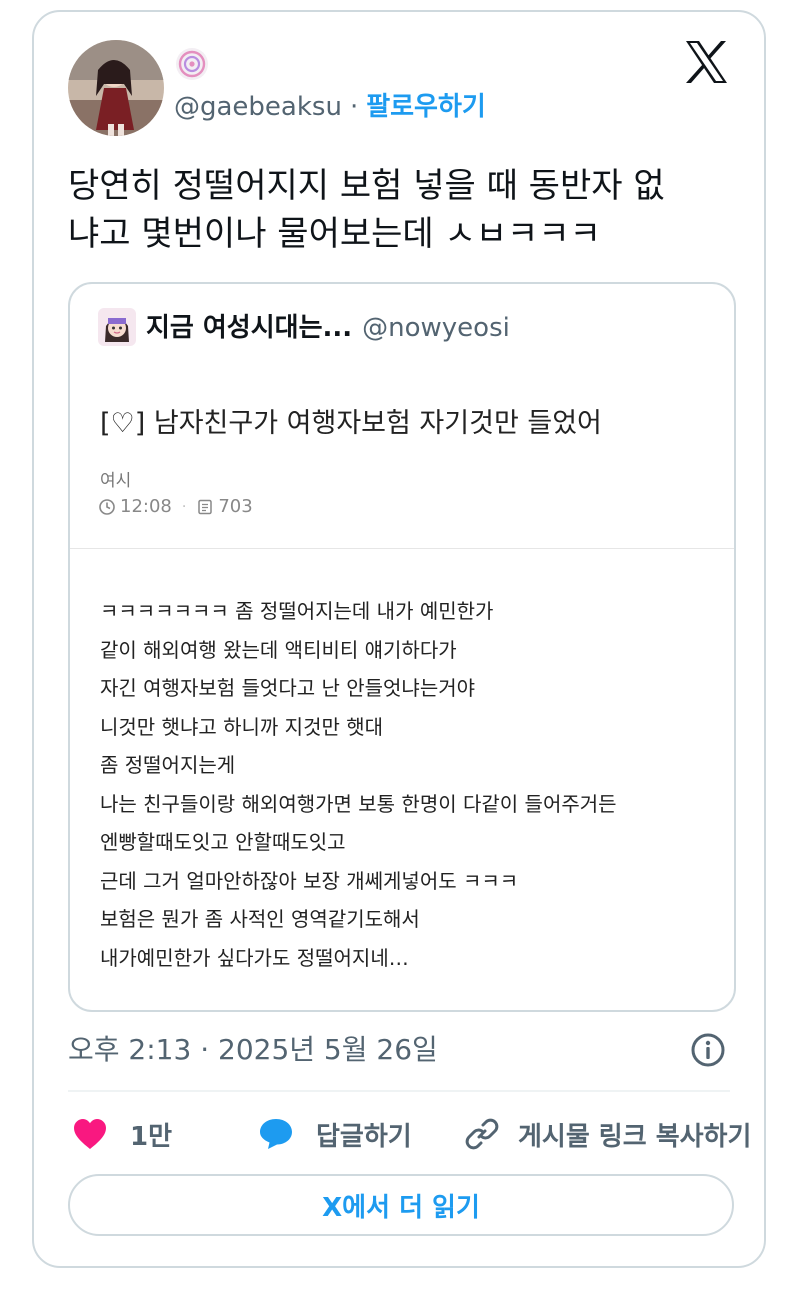  Describe the element at coordinates (366, 186) in the screenshot. I see `tweet-text-line: 당연히 정떨어지지 보험 넣을 때 동반자 없` at that location.